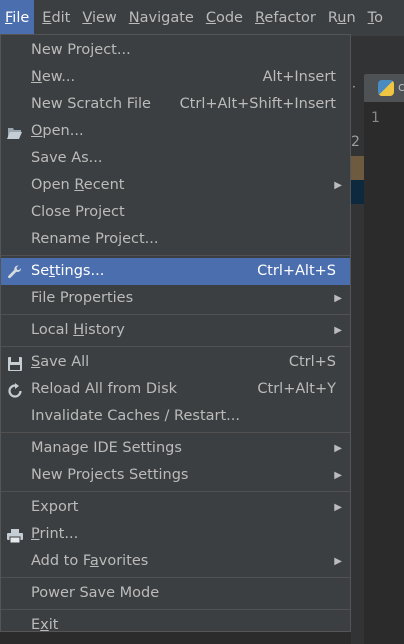 Image resolution: width=404 pixels, height=644 pixels. Describe the element at coordinates (35, 534) in the screenshot. I see `mnemonic: P` at that location.